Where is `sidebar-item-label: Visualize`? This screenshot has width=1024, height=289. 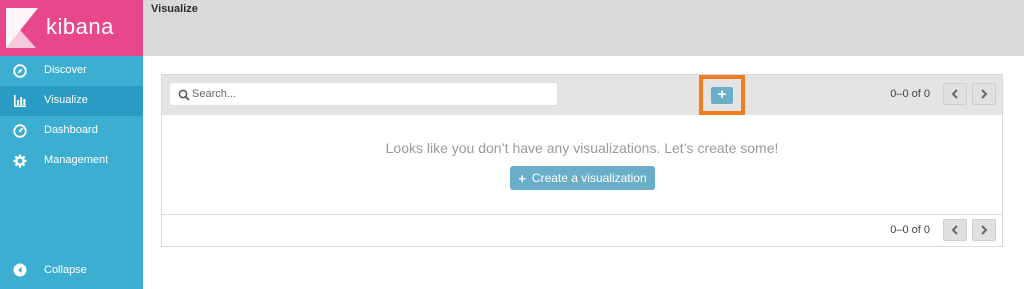
sidebar-item-label: Visualize is located at coordinates (66, 100).